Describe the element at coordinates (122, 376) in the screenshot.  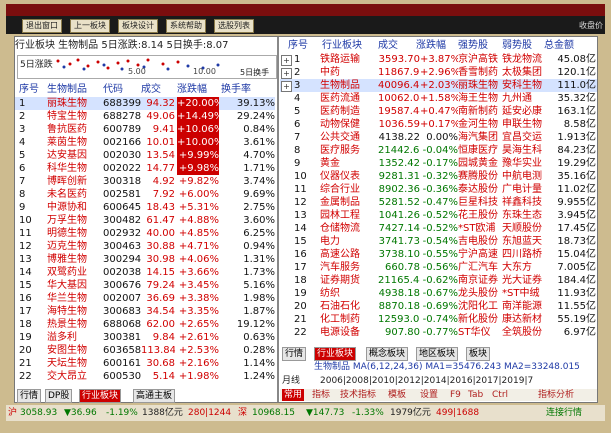
I see `left-cell: 600530` at that location.